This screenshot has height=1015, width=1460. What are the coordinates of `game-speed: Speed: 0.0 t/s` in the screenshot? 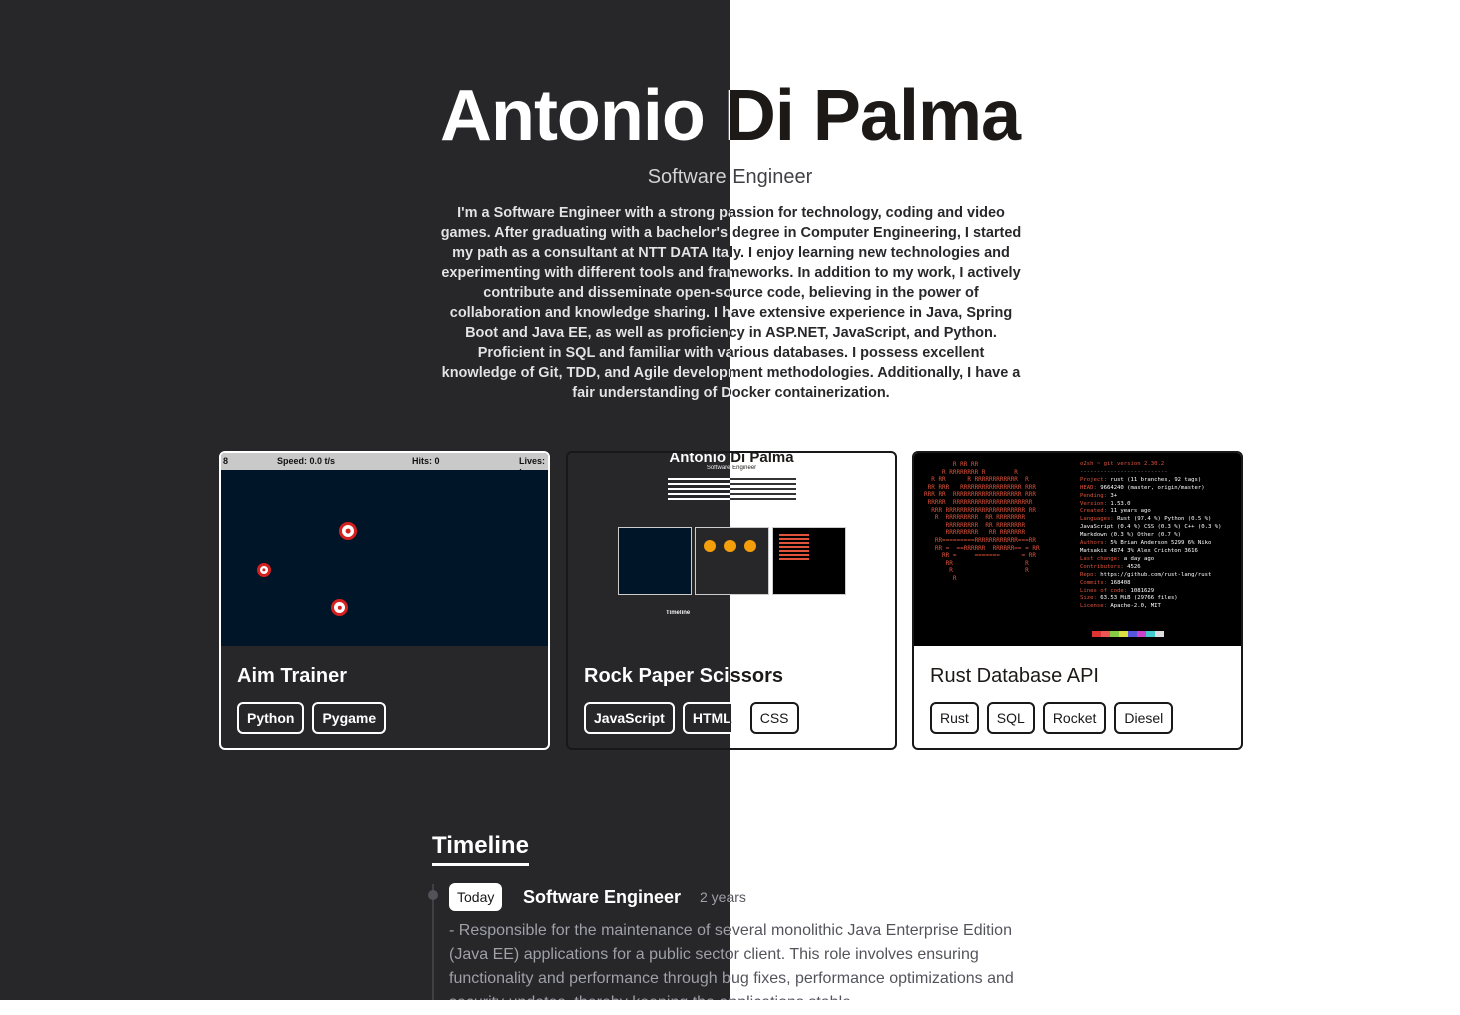 It's located at (306, 461).